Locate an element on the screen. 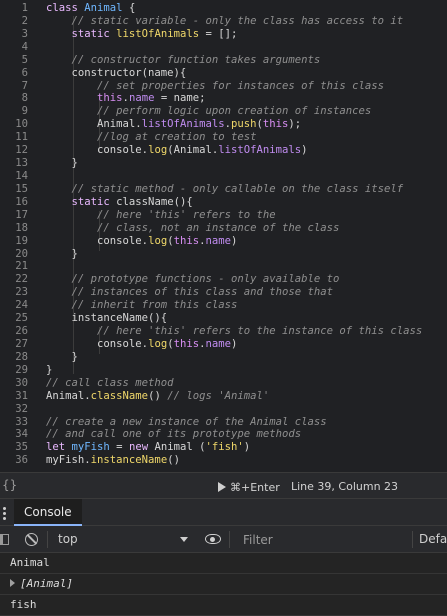 The height and width of the screenshot is (616, 447). code-line: // inherit from this class is located at coordinates (246, 305).